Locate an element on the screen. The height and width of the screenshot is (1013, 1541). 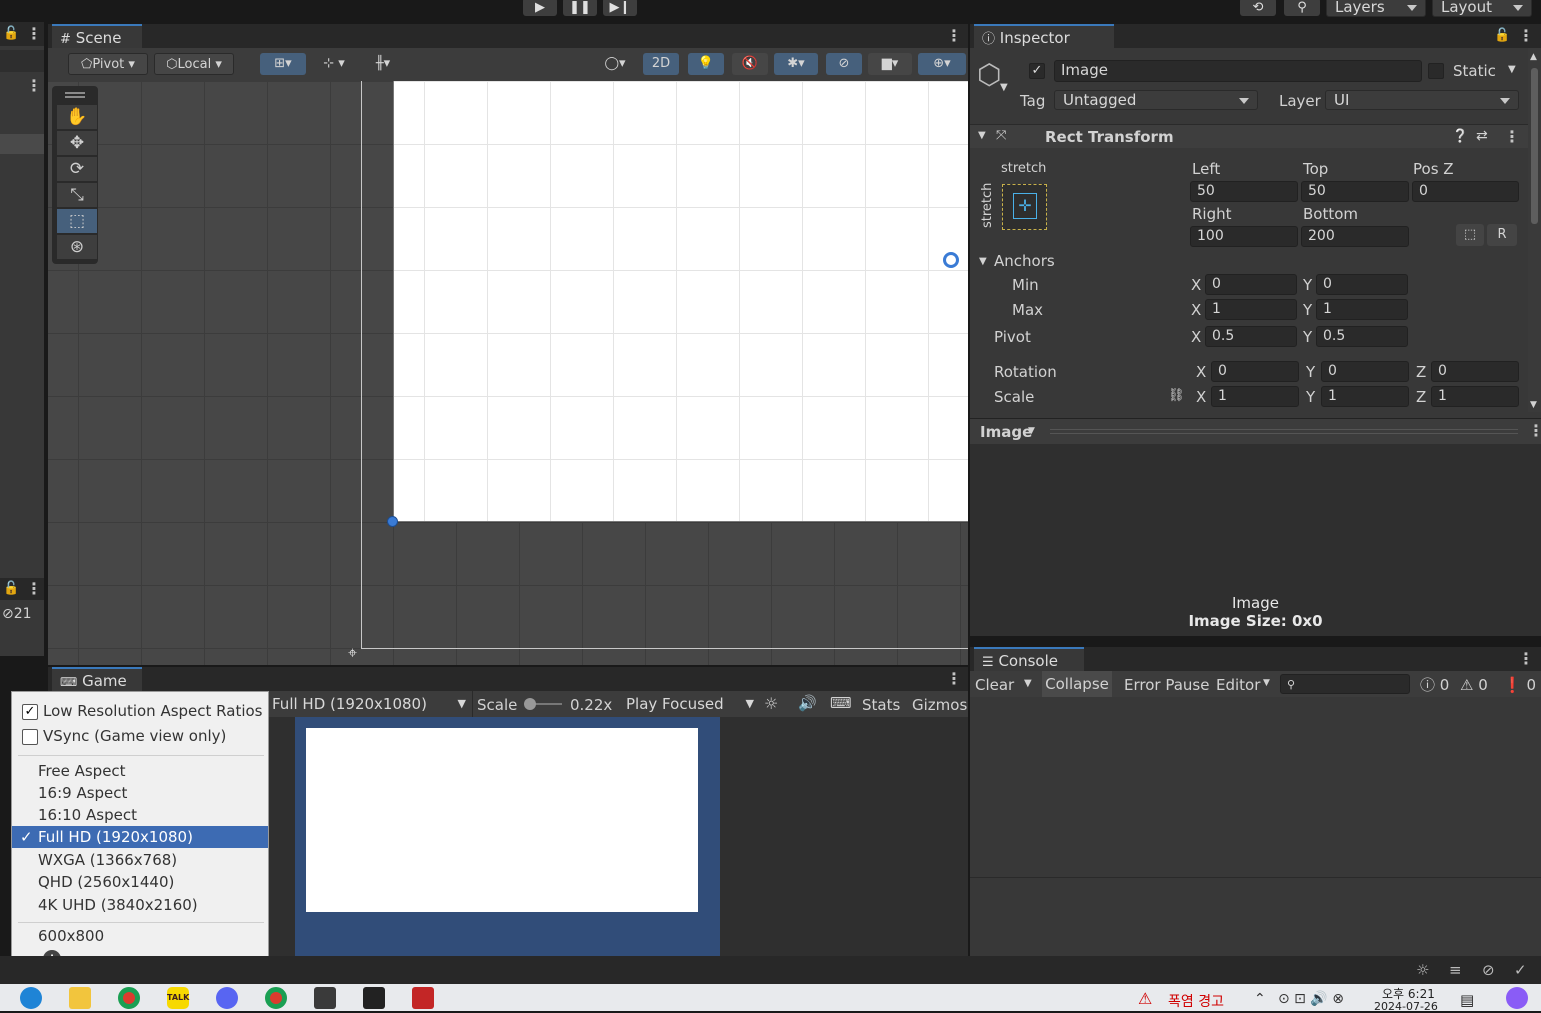
left-field: 50 is located at coordinates (1244, 191).